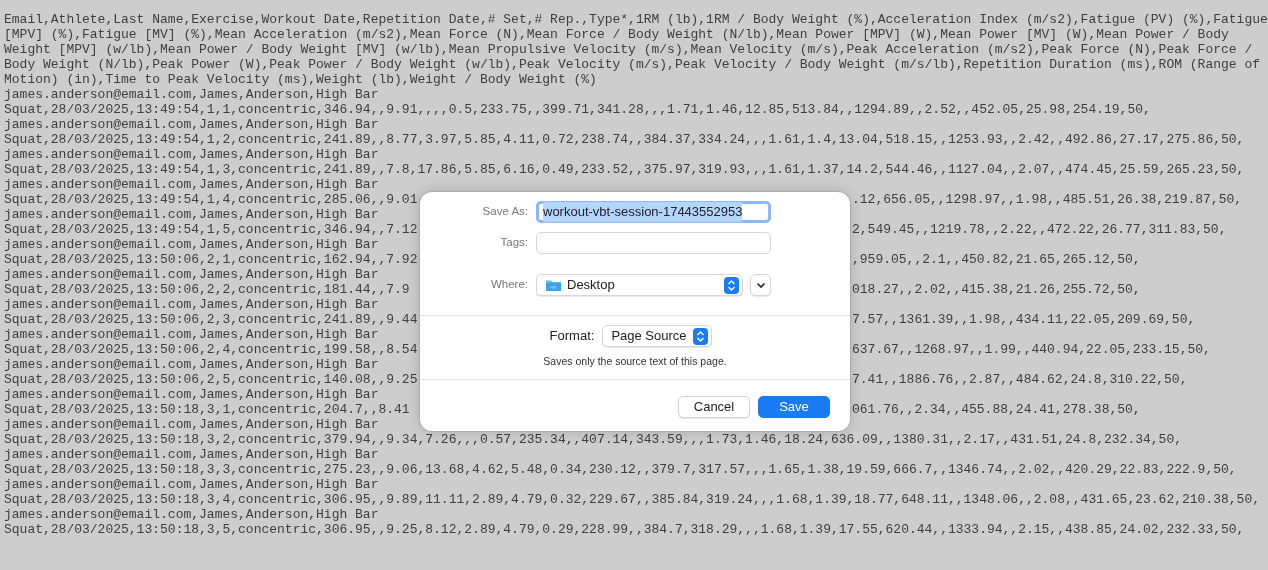 The height and width of the screenshot is (570, 1268). Describe the element at coordinates (996, 409) in the screenshot. I see `text-line: 061.76,,2.34,,455.88,24.41,278.38,50,` at that location.